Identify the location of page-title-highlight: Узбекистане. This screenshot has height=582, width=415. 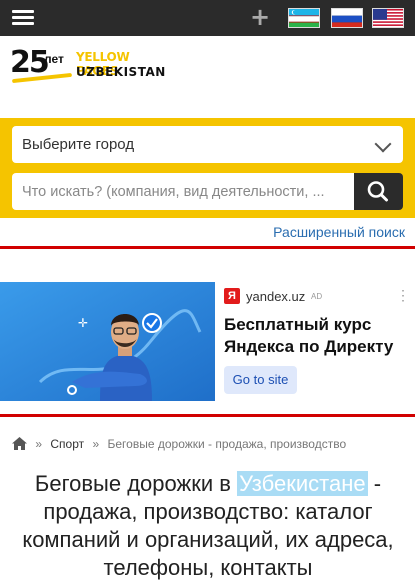
(302, 483).